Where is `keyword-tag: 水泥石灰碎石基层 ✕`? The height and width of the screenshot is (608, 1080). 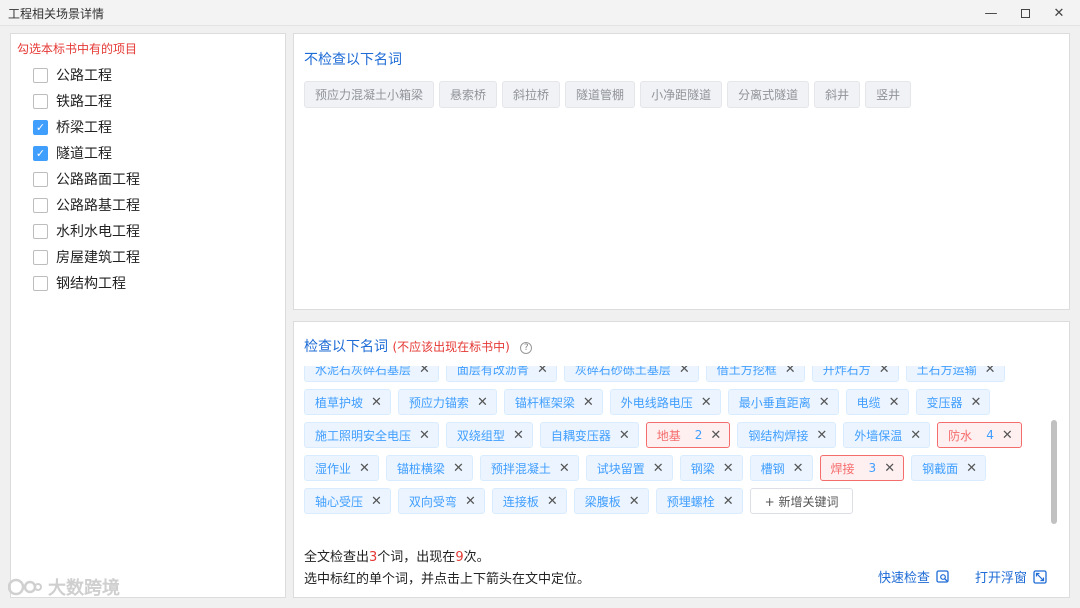
keyword-tag: 水泥石灰碎石基层 ✕ is located at coordinates (371, 374).